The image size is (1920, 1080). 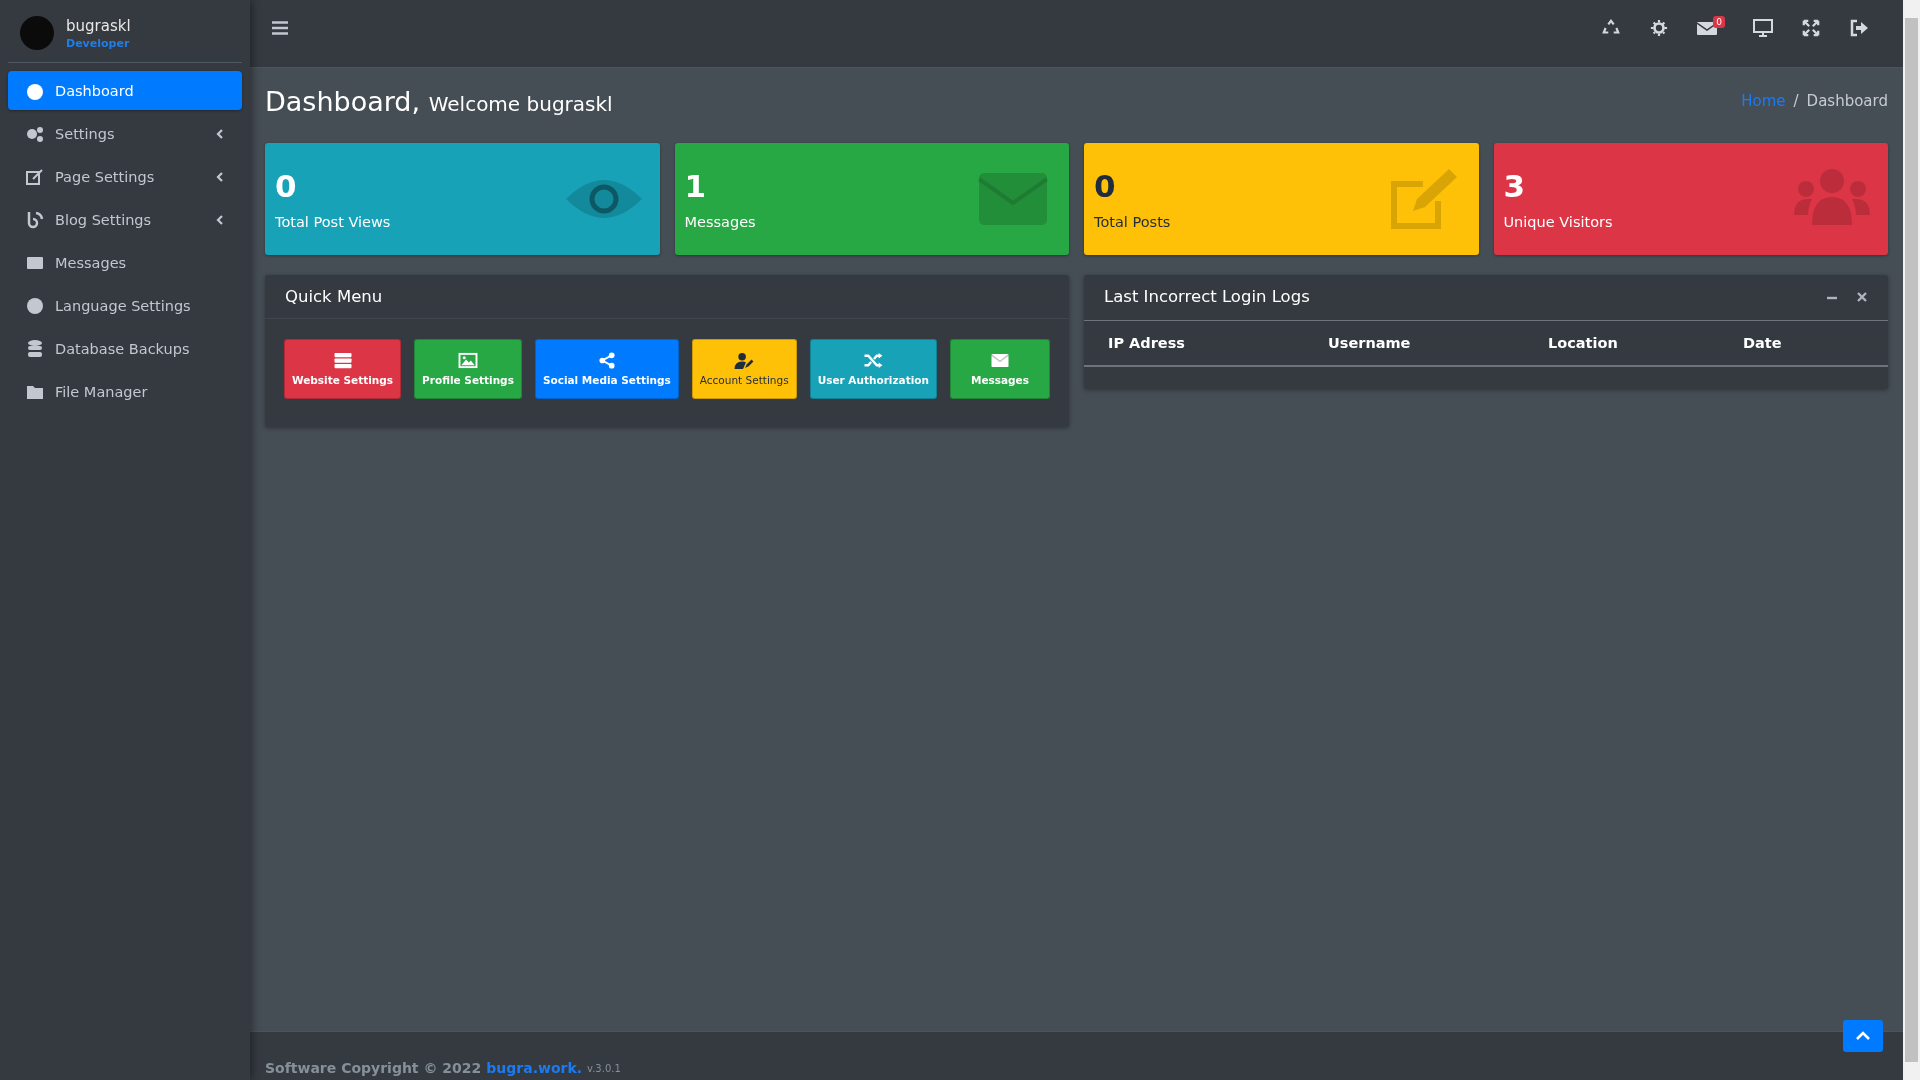 I want to click on user-role: Developer, so click(x=98, y=43).